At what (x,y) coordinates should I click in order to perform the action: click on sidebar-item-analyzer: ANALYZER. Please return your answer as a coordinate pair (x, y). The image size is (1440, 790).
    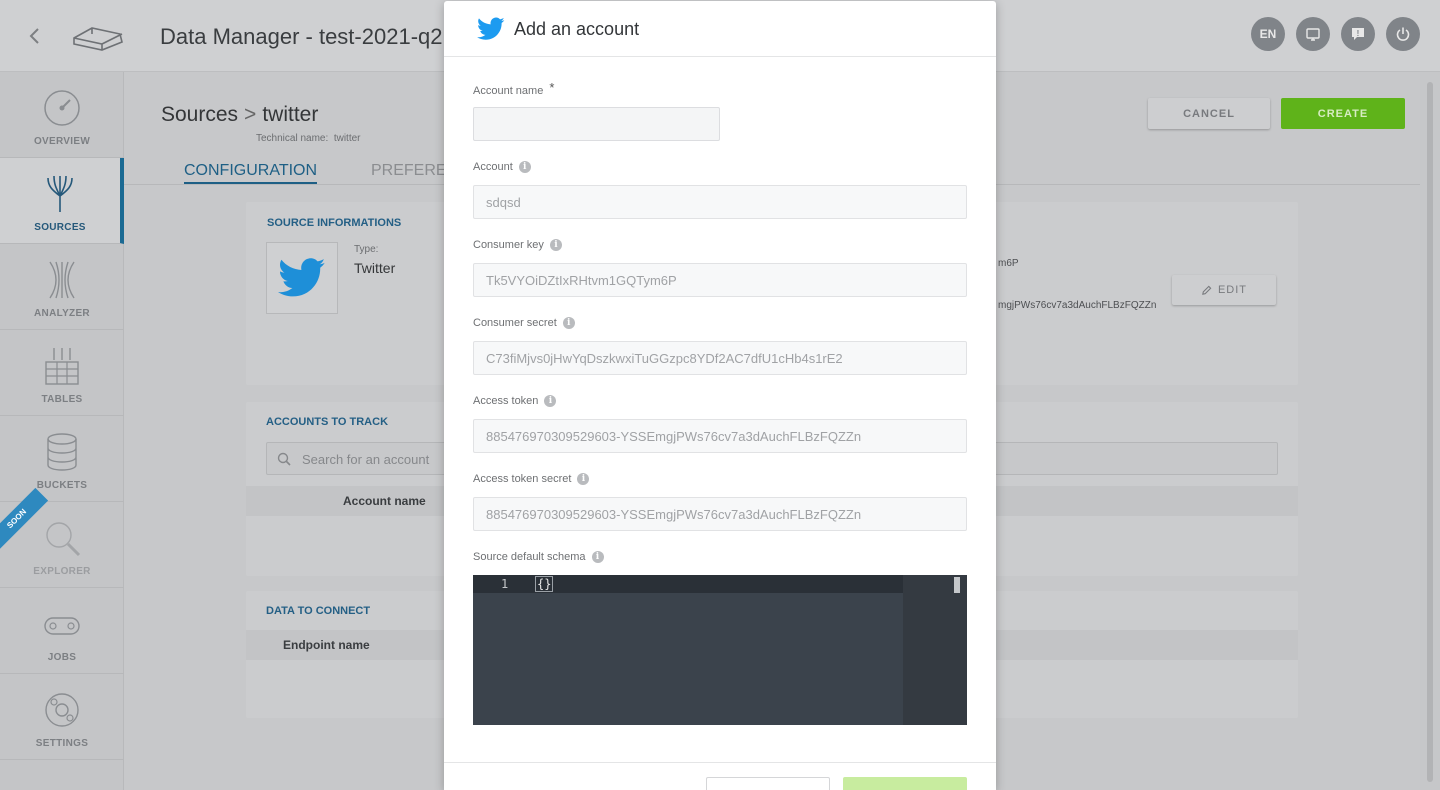
    Looking at the image, I should click on (62, 287).